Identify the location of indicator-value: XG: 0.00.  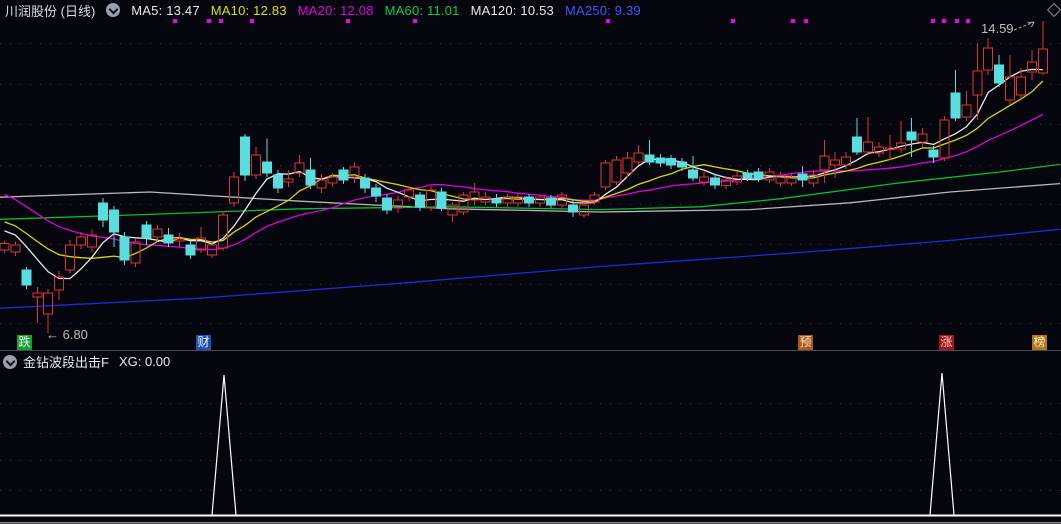
(144, 361).